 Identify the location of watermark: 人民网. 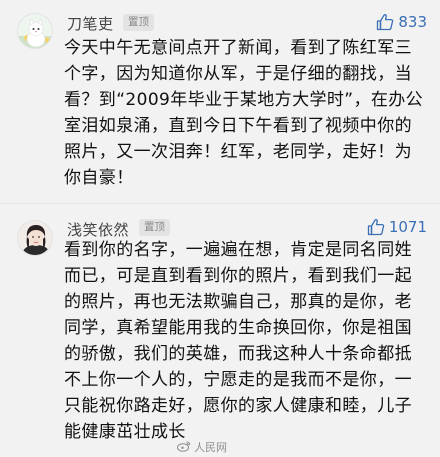
(202, 447).